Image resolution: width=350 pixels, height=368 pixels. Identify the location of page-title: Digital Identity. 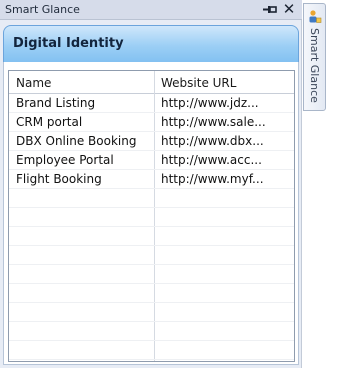
(68, 43).